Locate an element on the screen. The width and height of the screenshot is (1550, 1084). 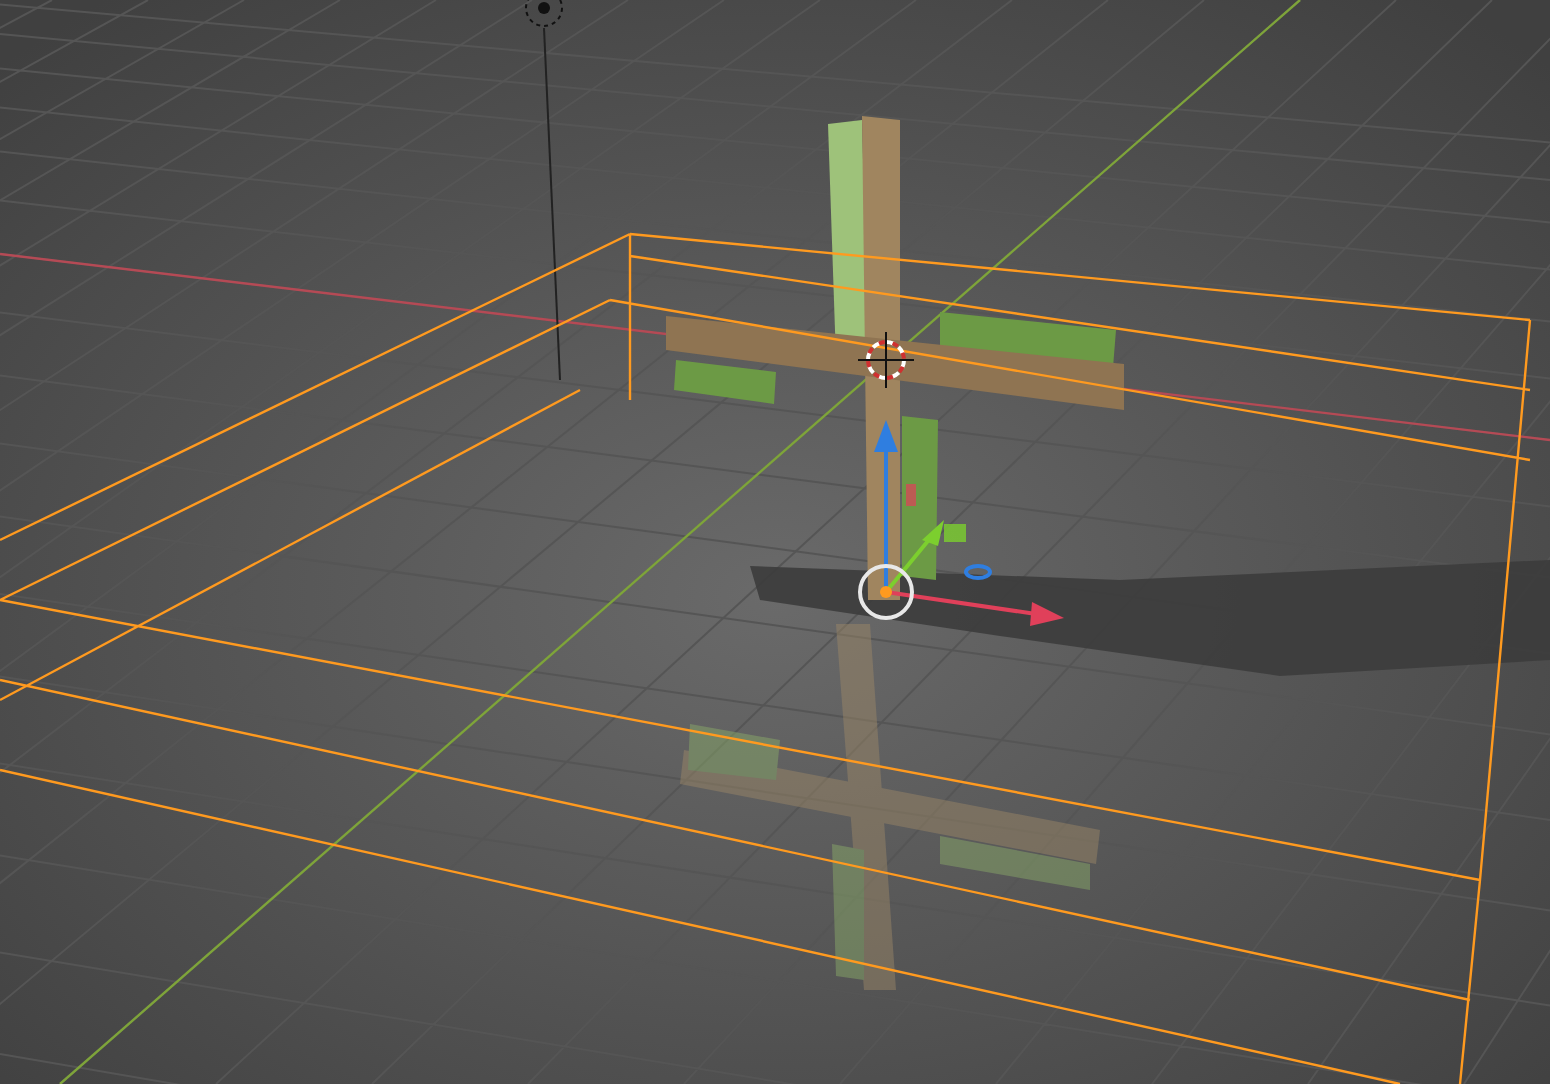
cross-model is located at coordinates (895, 358).